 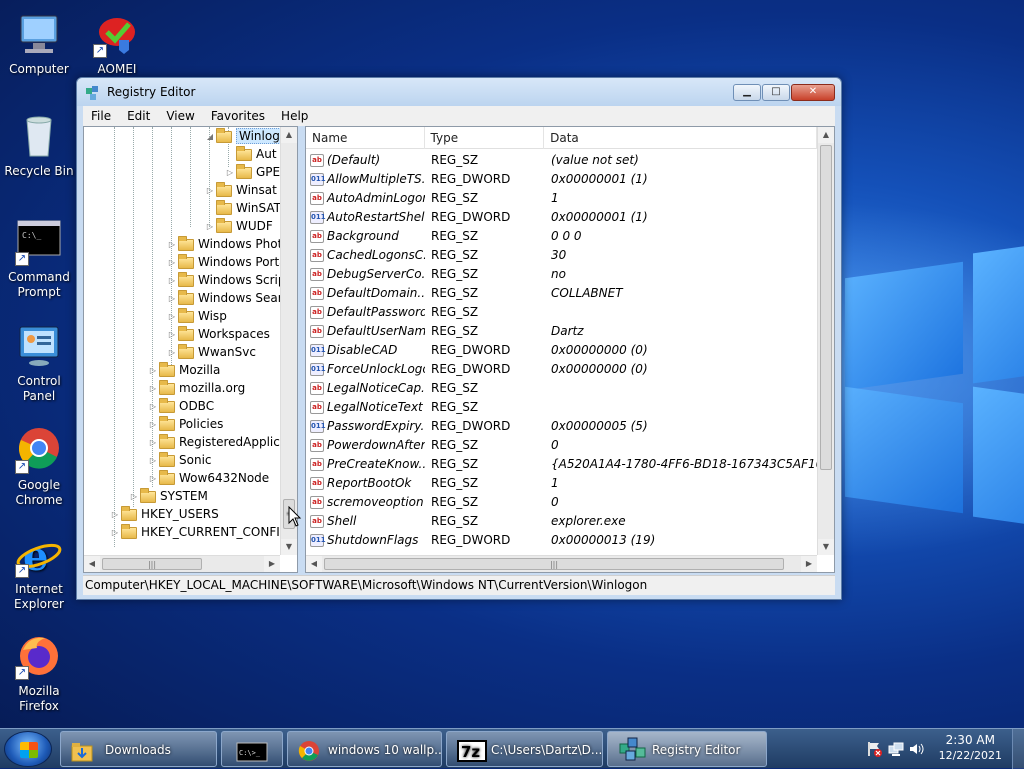 What do you see at coordinates (459, 92) in the screenshot?
I see `window-titlebar: Registry Editor ▁ □ ✕` at bounding box center [459, 92].